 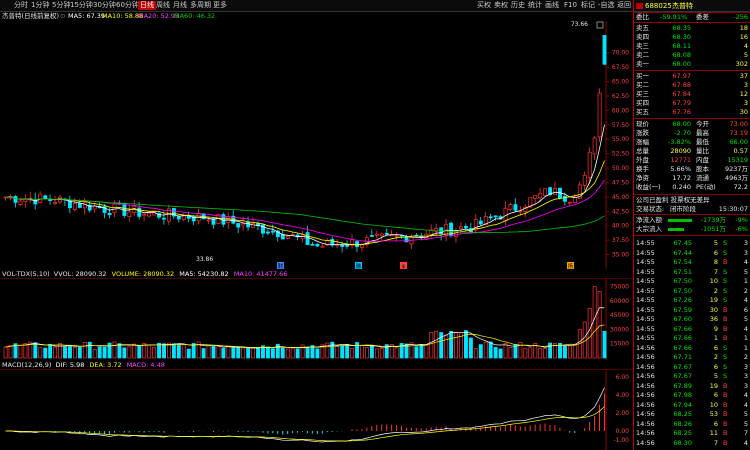 I want to click on tick-volume: 10, so click(x=713, y=404).